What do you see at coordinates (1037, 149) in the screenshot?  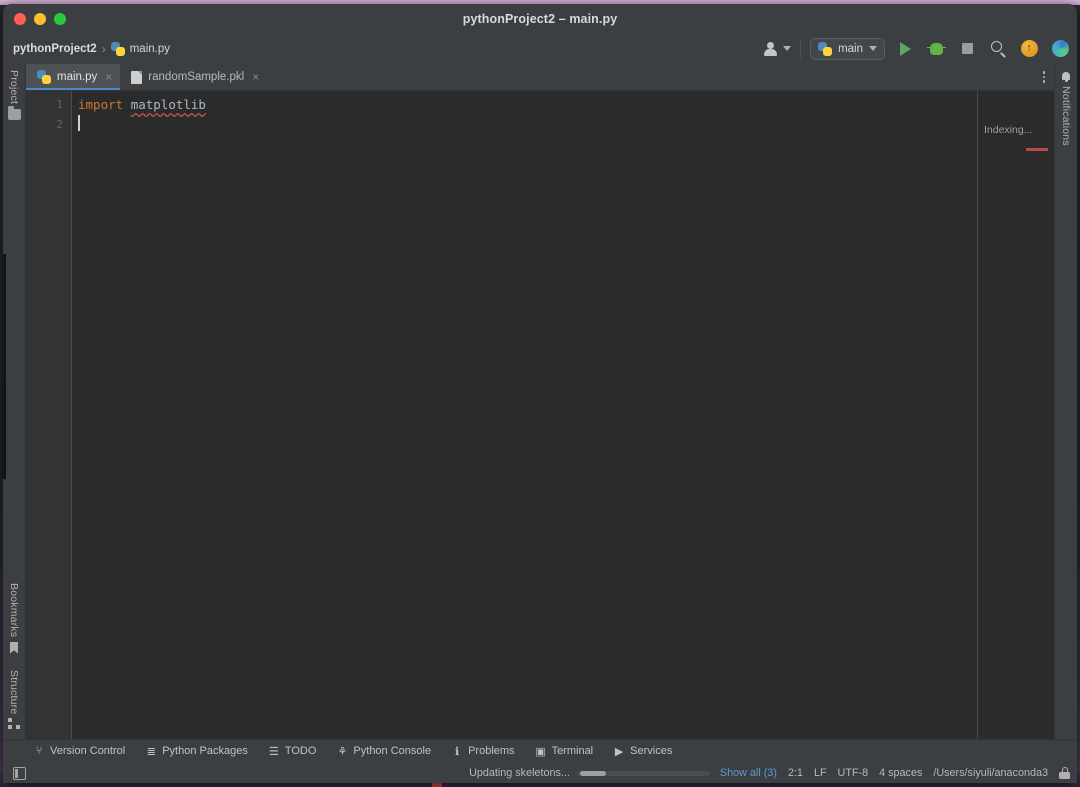 I see `error-stripe-marker` at bounding box center [1037, 149].